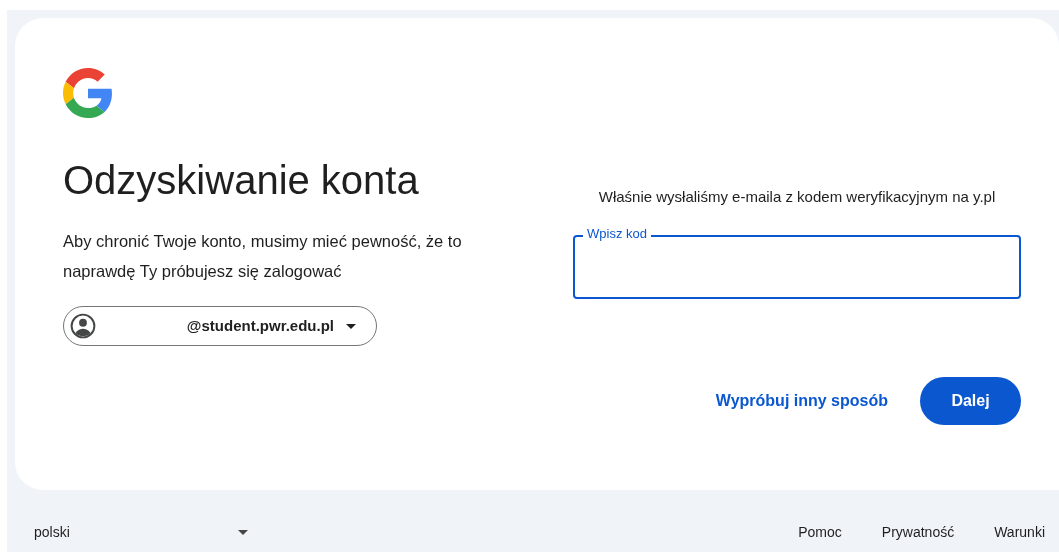  I want to click on message-text: Właśnie wysłaliśmy e-maila z kodem weryfikacyjnym na y.pl, so click(797, 197).